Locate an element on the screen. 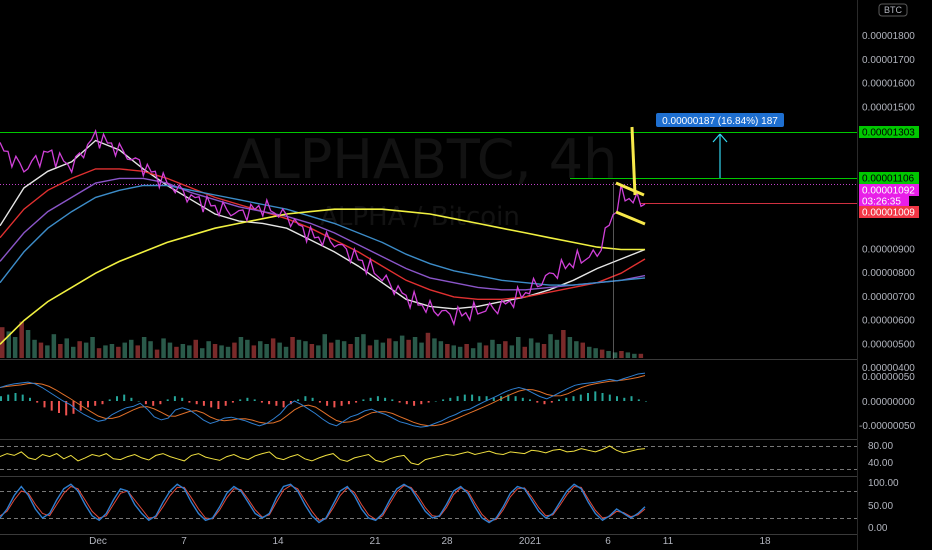 Image resolution: width=932 pixels, height=550 pixels. currency-tag: BTC is located at coordinates (893, 10).